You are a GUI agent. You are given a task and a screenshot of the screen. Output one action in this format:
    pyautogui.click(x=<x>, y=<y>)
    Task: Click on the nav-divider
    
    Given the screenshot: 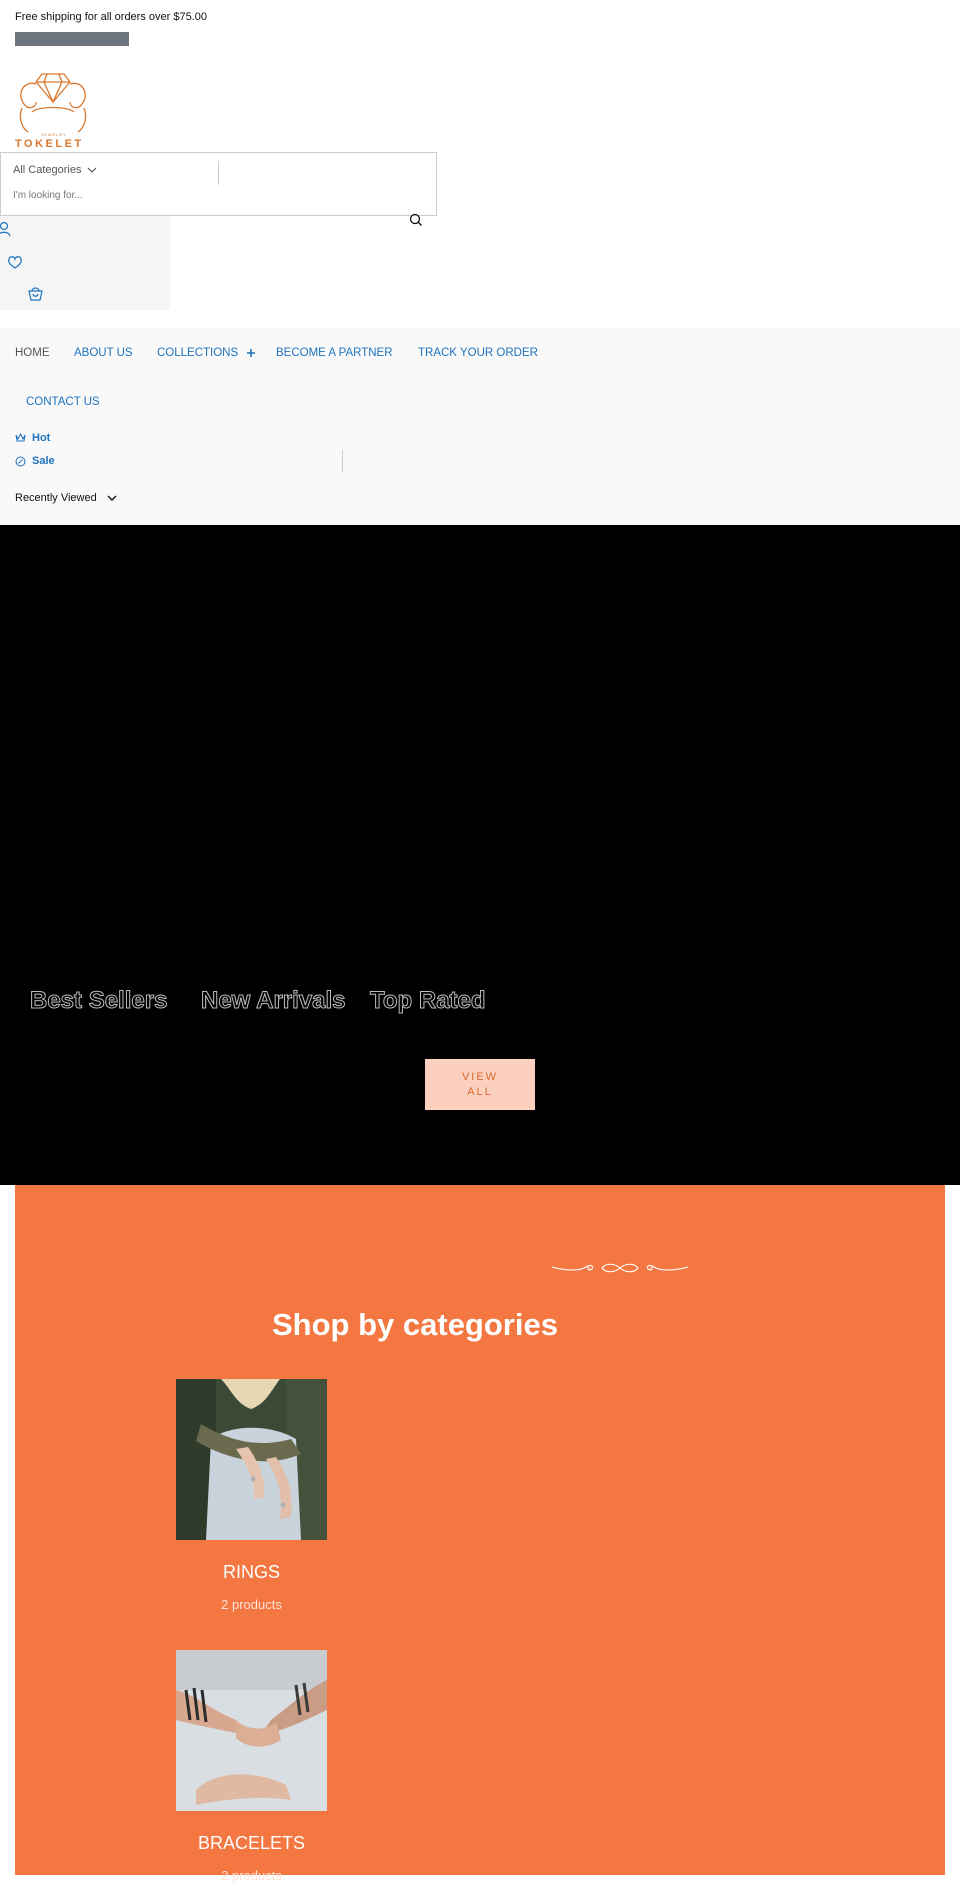 What is the action you would take?
    pyautogui.click(x=342, y=461)
    